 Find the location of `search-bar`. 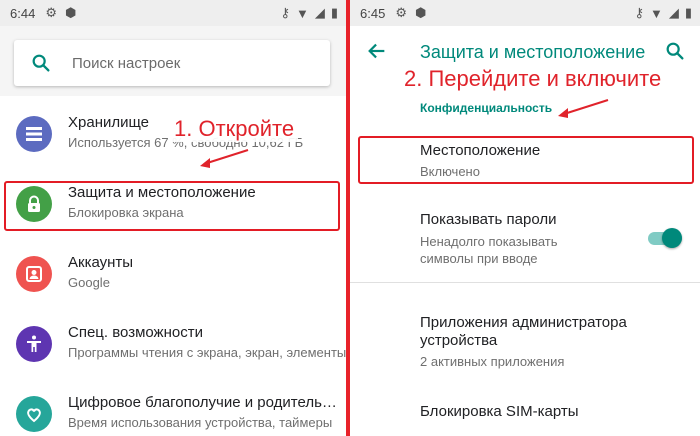

search-bar is located at coordinates (172, 63).